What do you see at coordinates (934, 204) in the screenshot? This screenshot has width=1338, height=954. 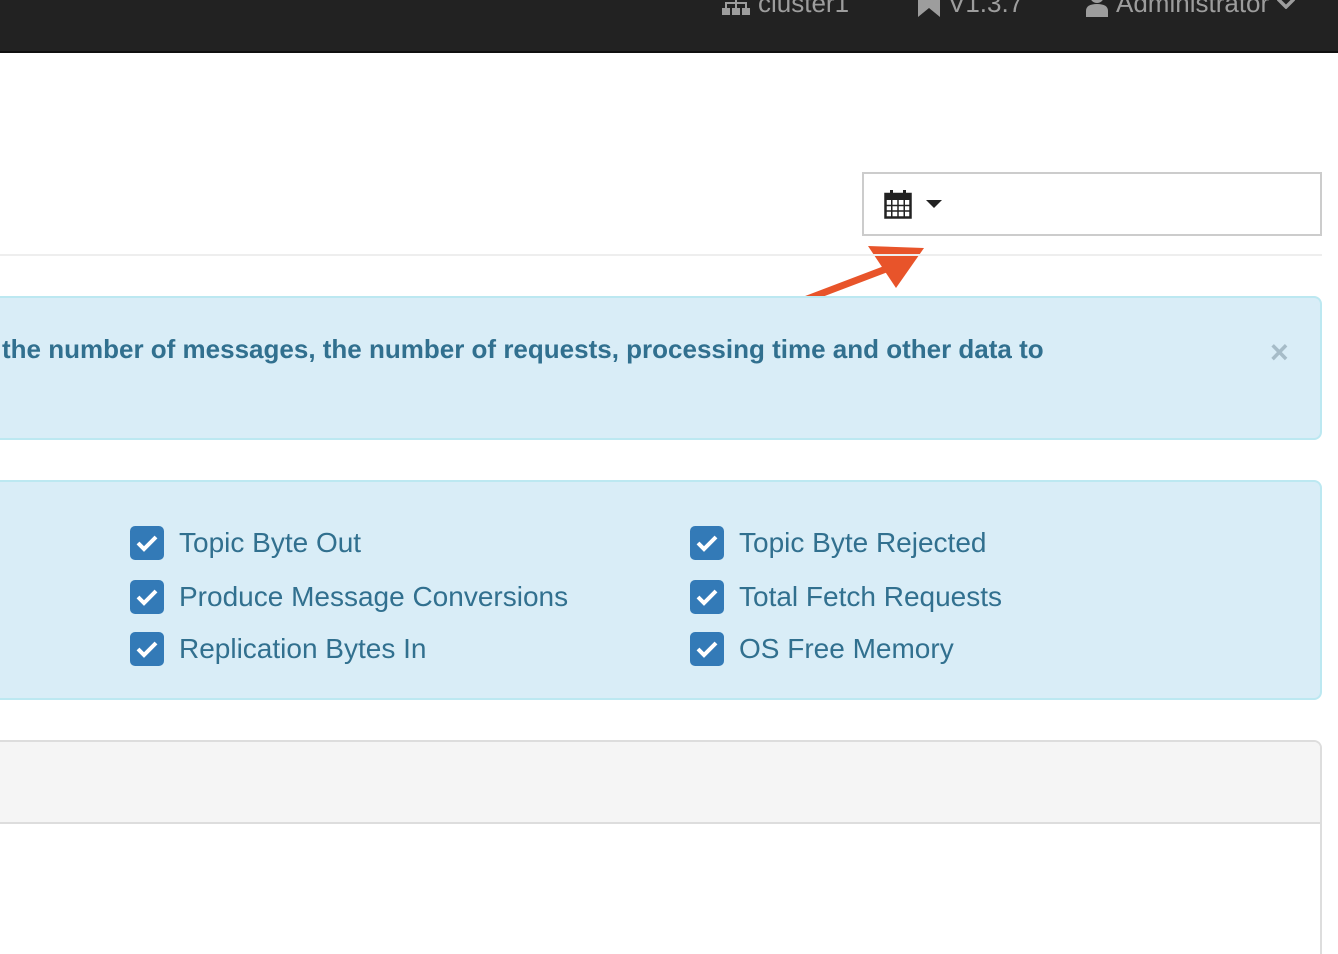 I see `caret-down-icon` at bounding box center [934, 204].